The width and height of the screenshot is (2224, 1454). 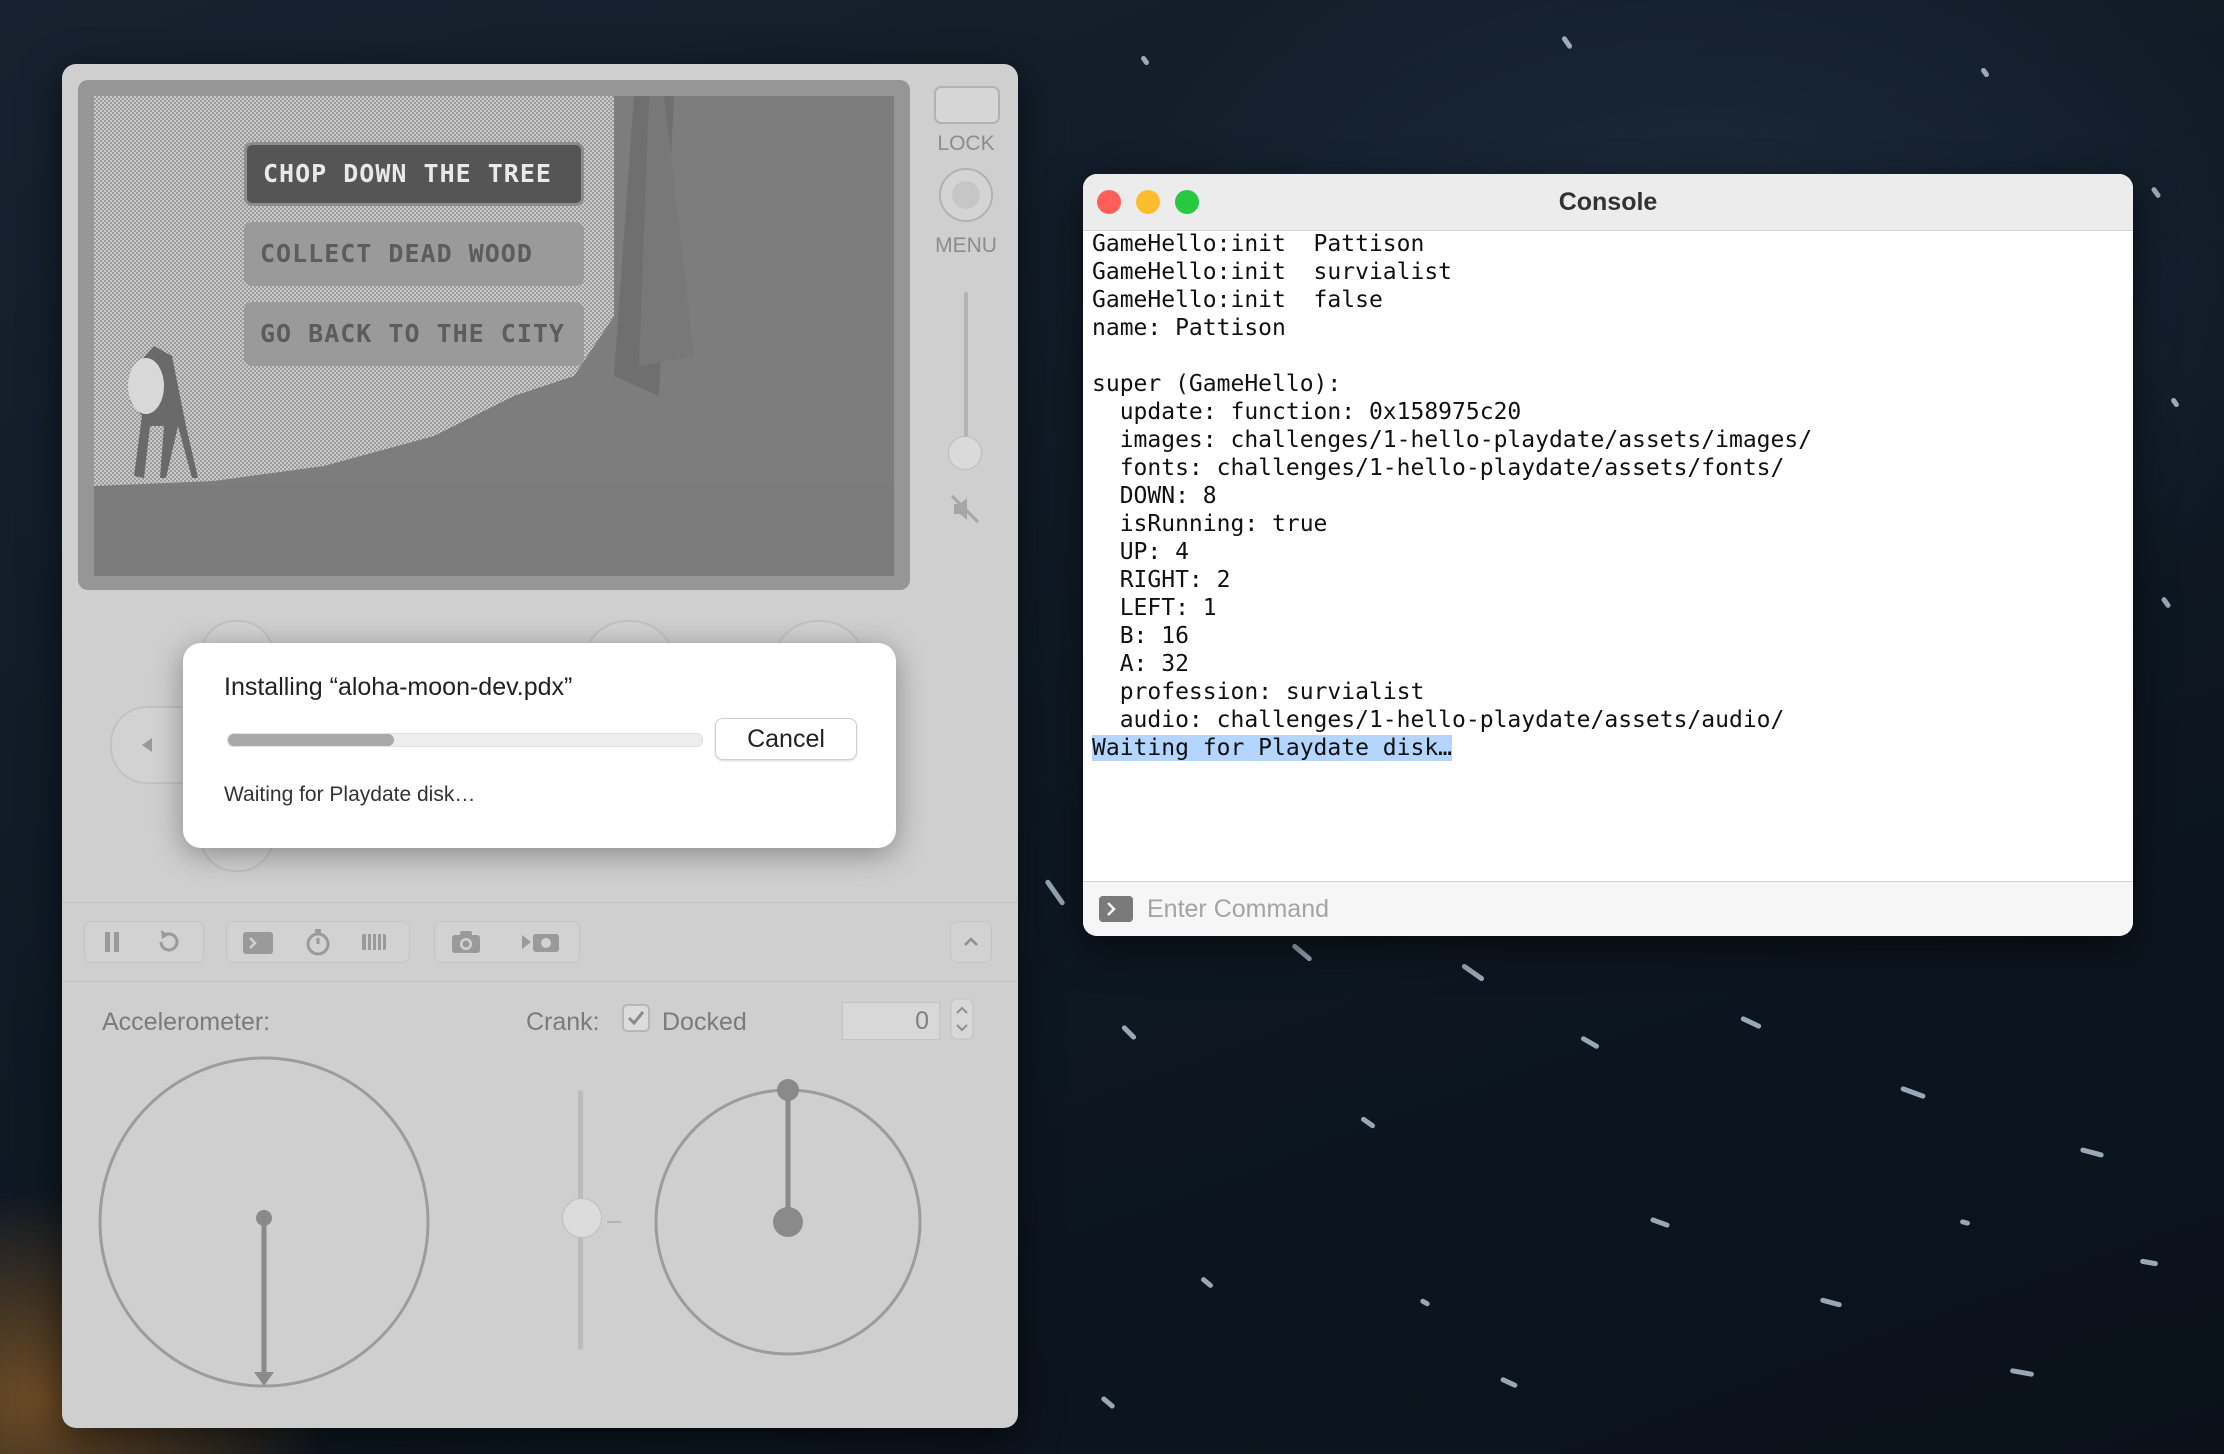 What do you see at coordinates (112, 942) in the screenshot?
I see `pause-icon` at bounding box center [112, 942].